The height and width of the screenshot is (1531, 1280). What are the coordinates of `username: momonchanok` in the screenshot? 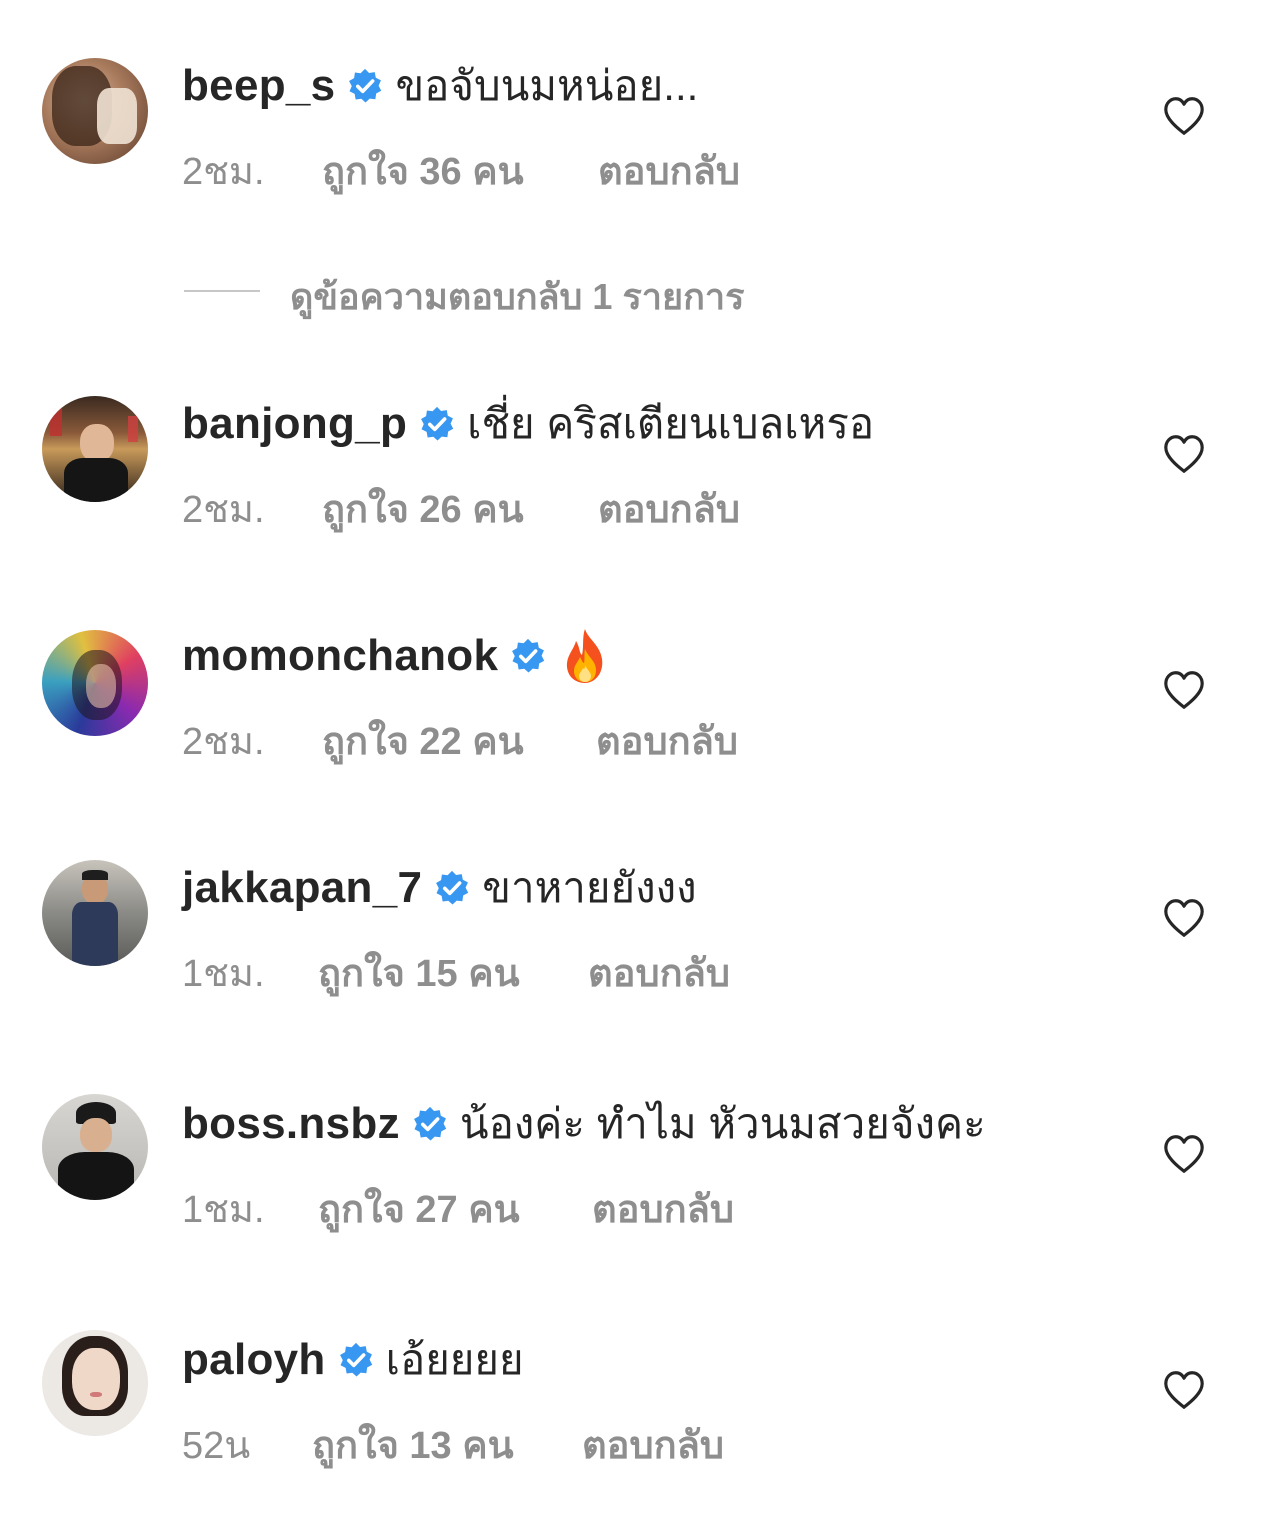 It's located at (340, 656).